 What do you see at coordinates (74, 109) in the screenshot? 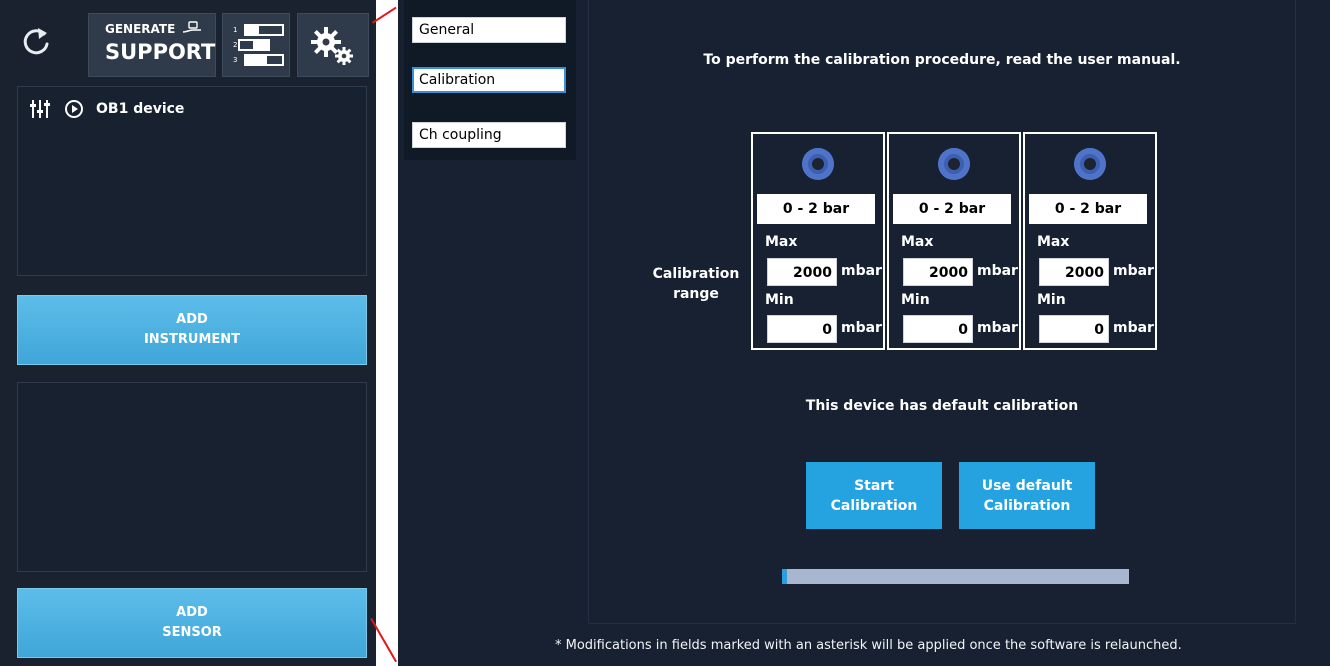
I see `play-icon` at bounding box center [74, 109].